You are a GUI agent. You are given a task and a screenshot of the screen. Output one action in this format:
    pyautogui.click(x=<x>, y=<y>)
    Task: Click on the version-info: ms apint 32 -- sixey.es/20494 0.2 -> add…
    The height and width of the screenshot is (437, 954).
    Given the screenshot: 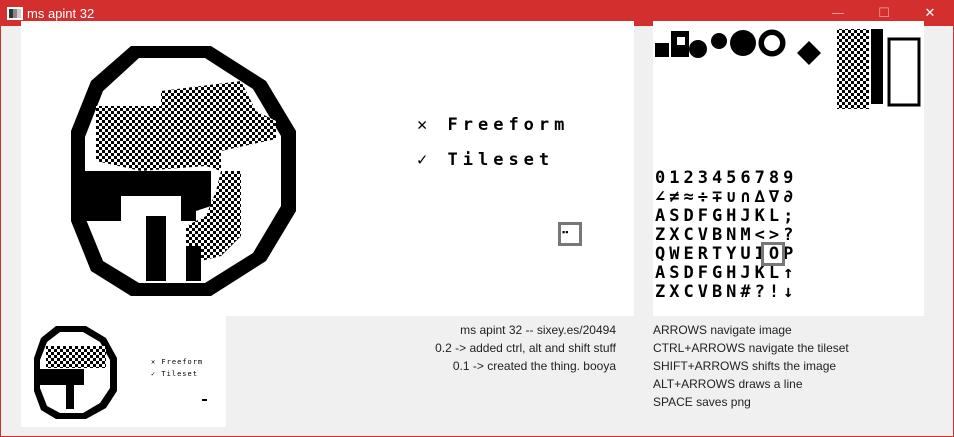 What is the action you would take?
    pyautogui.click(x=438, y=348)
    